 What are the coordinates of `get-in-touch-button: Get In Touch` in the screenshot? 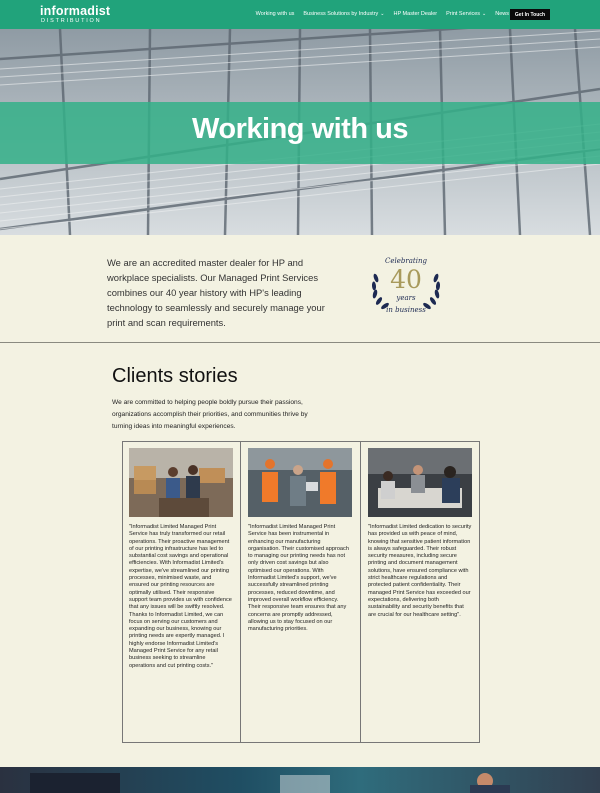 It's located at (530, 14).